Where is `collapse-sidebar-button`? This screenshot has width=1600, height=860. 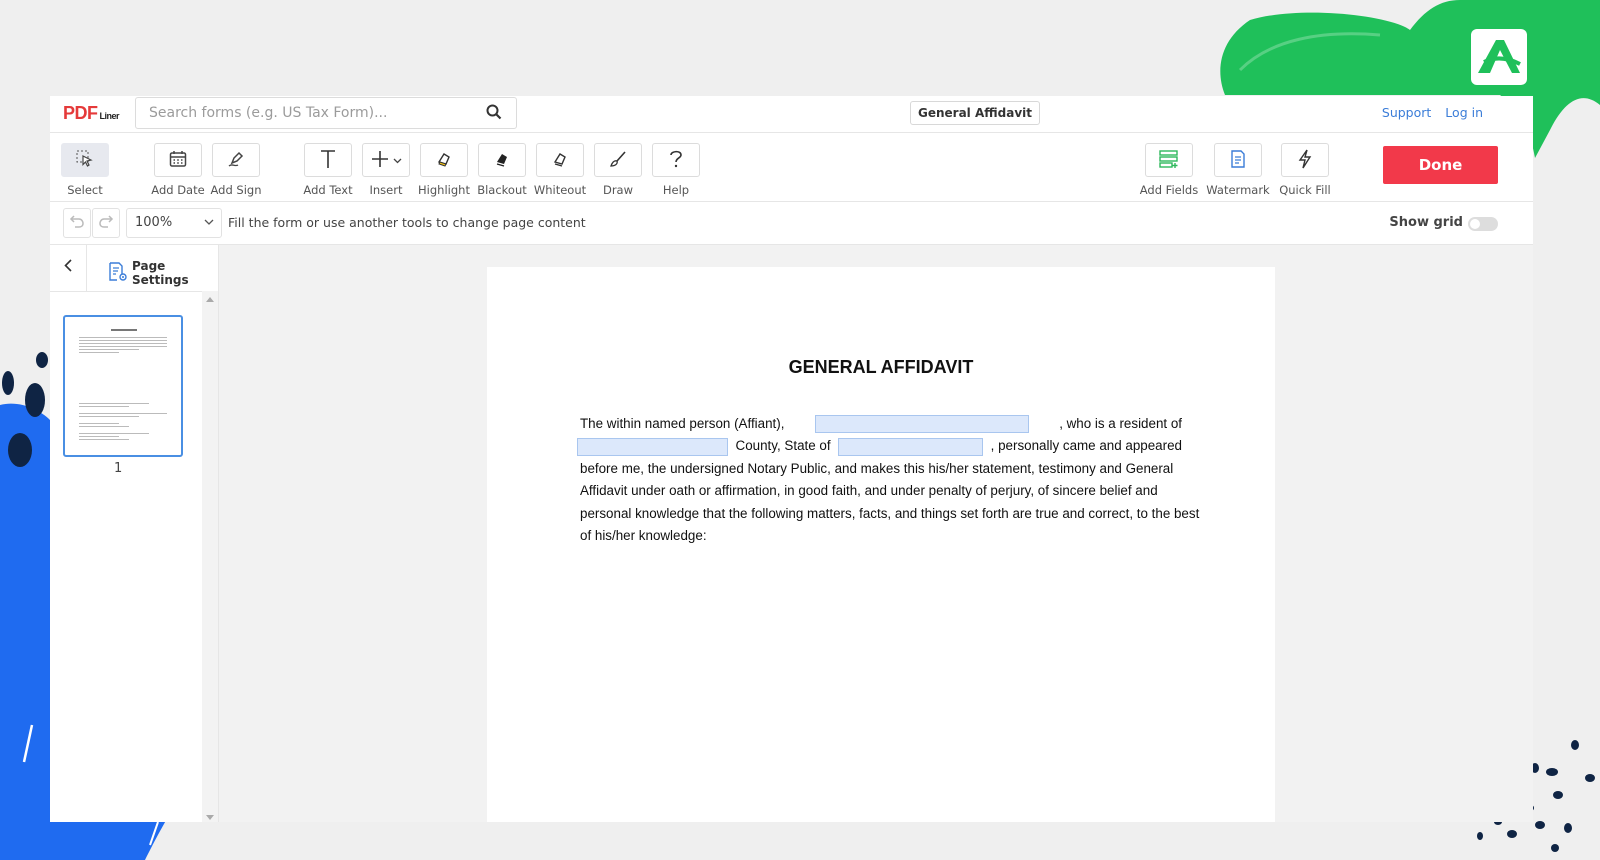
collapse-sidebar-button is located at coordinates (68, 268).